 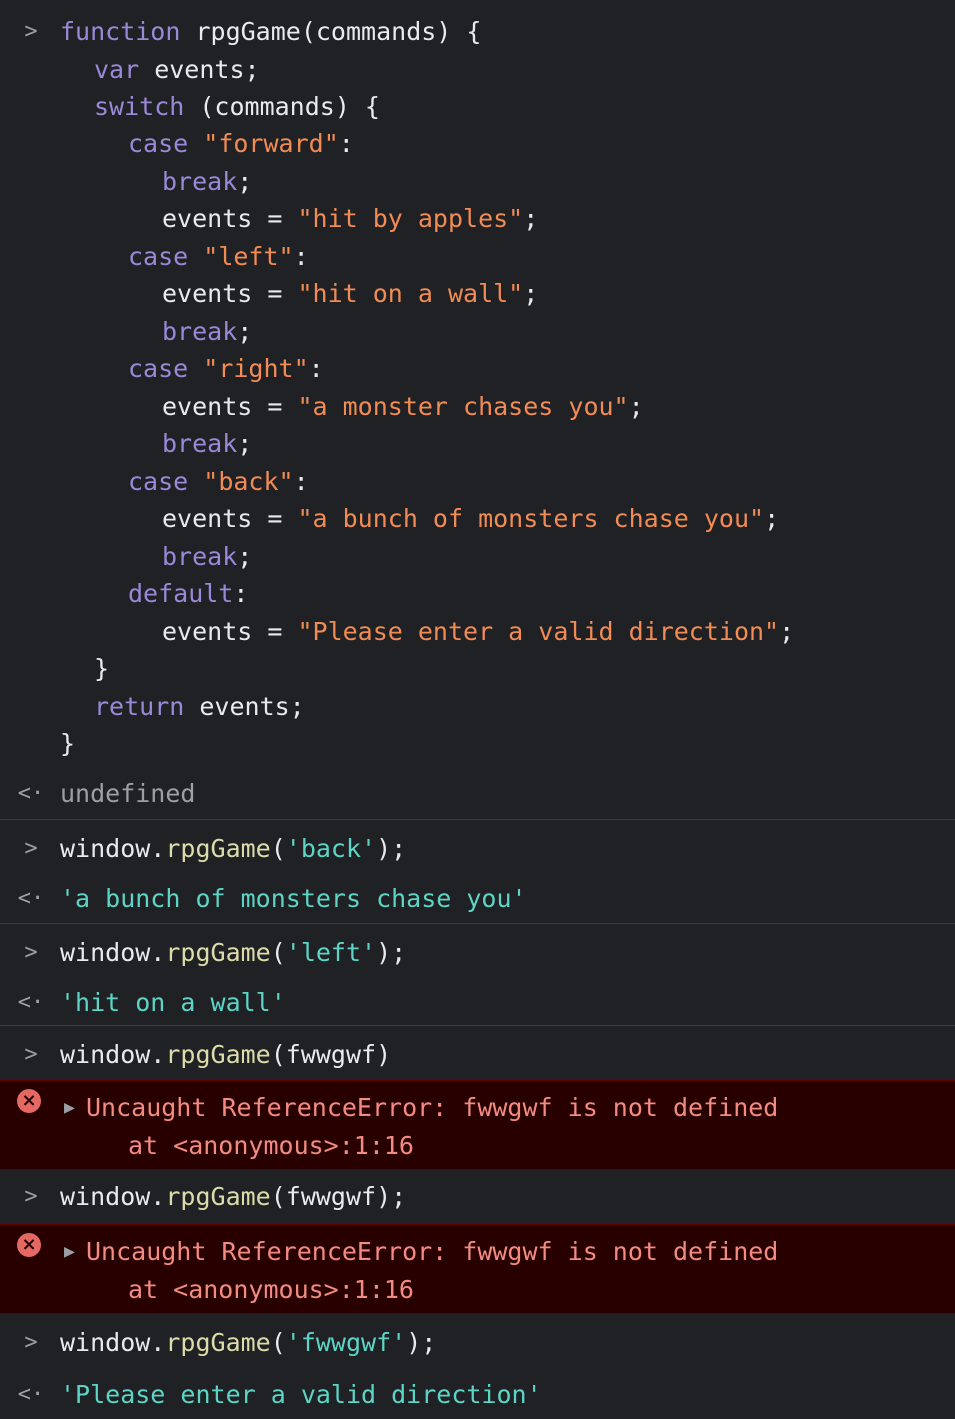 I want to click on code-text: case "forward":, so click(x=241, y=144).